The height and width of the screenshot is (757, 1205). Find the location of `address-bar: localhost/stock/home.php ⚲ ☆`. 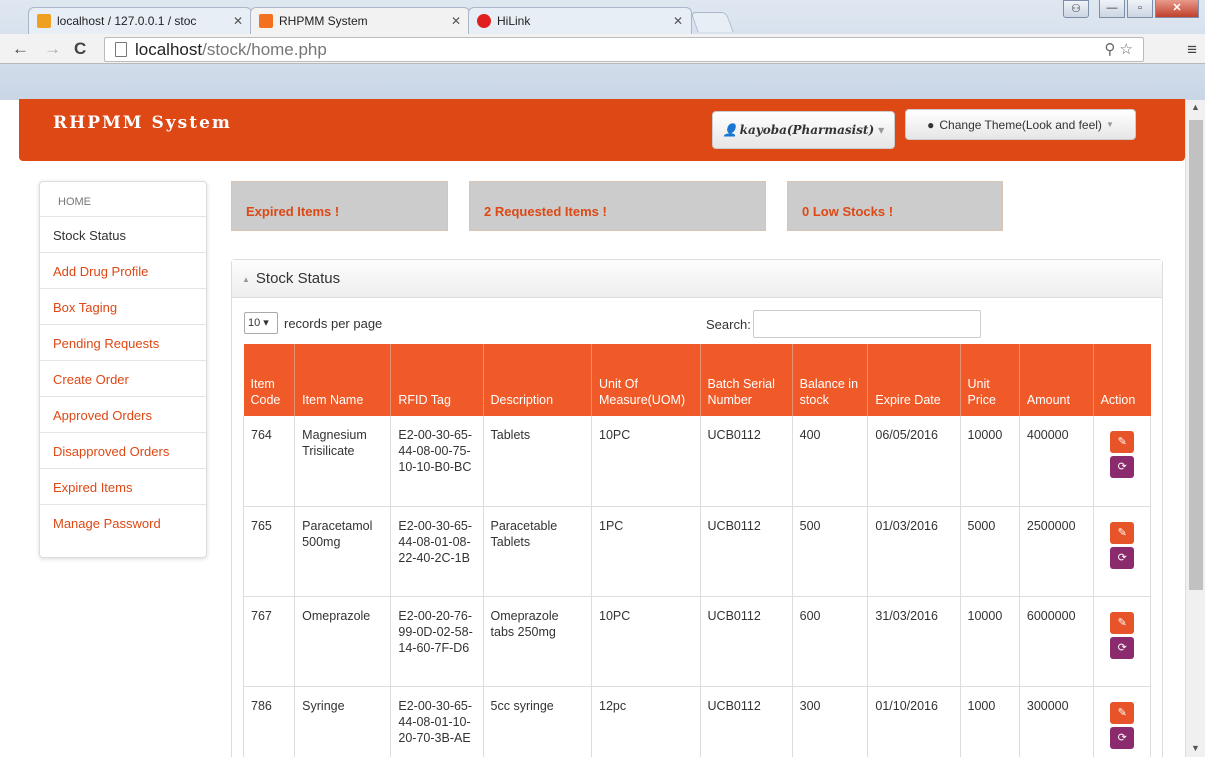

address-bar: localhost/stock/home.php ⚲ ☆ is located at coordinates (624, 49).